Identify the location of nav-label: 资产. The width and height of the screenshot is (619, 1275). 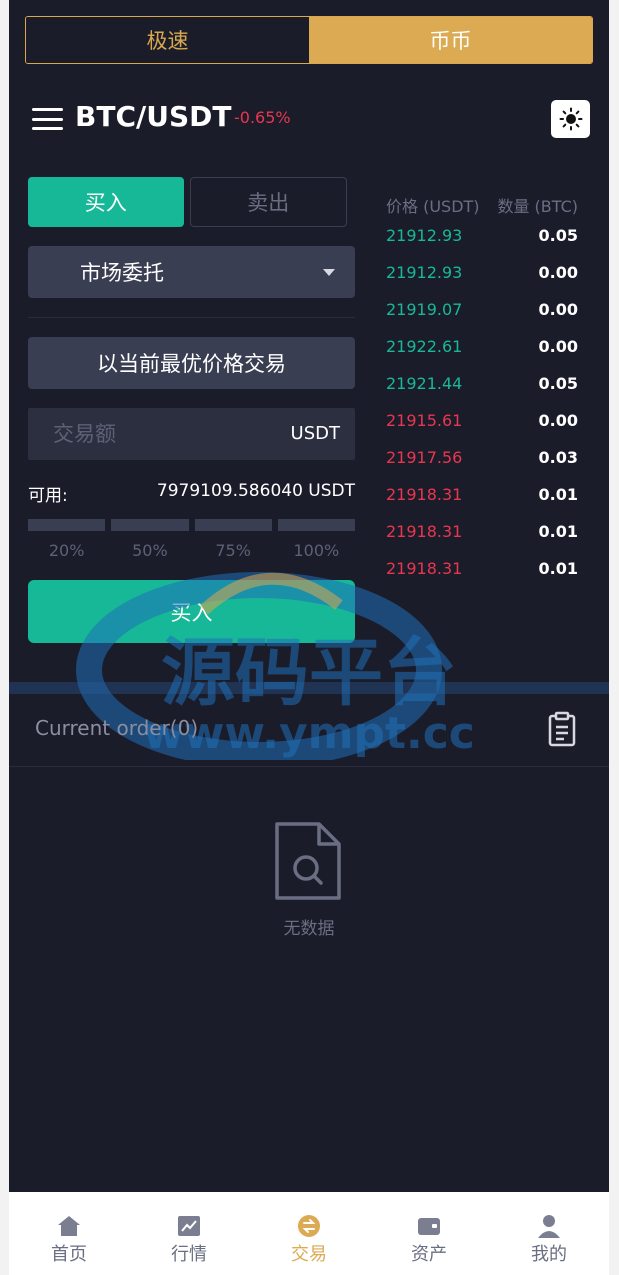
(429, 1254).